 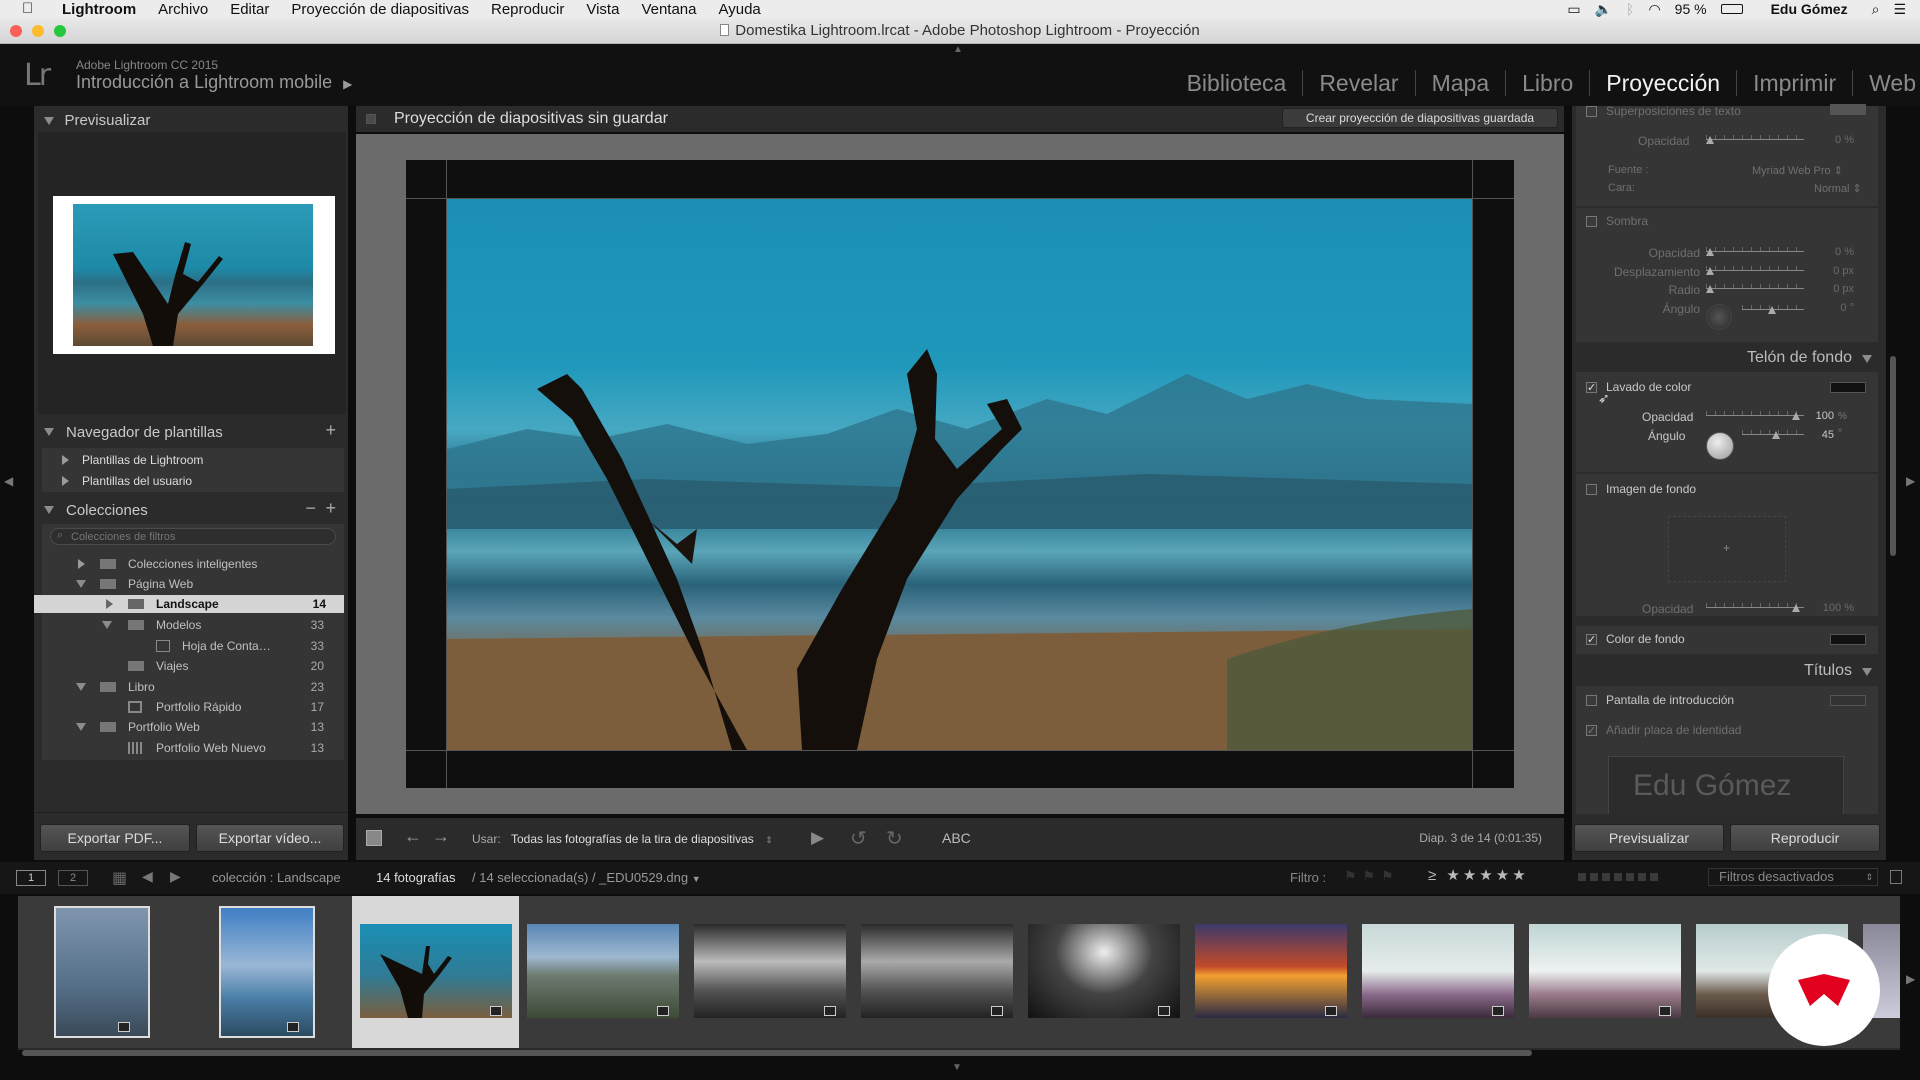 I want to click on collection-row: Libro 23, so click(x=193, y=687).